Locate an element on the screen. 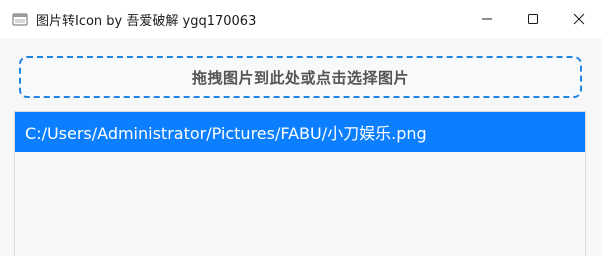 This screenshot has height=256, width=602. minimize-button is located at coordinates (487, 19).